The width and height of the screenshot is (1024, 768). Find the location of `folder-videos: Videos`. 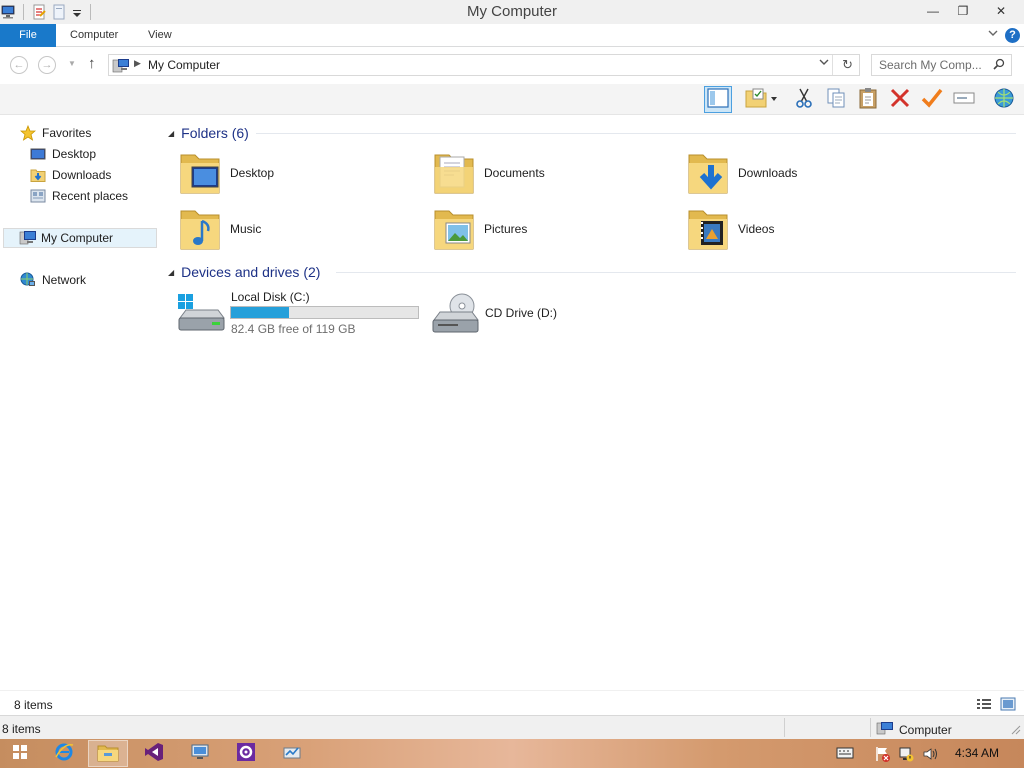

folder-videos: Videos is located at coordinates (730, 229).